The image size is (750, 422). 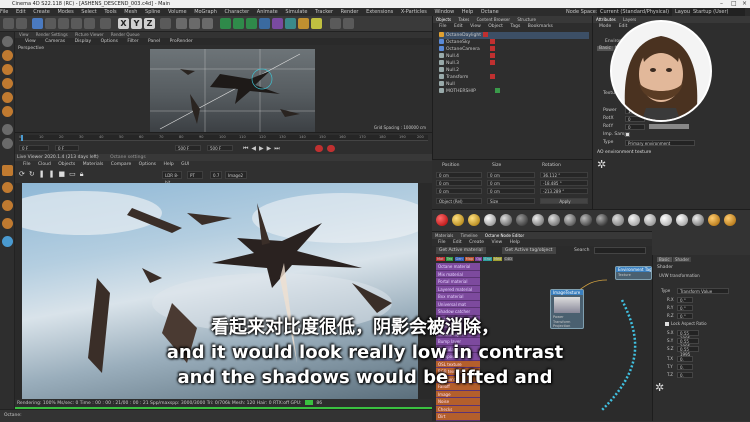 I want to click on y-size-field: 0 cm, so click(x=511, y=183).